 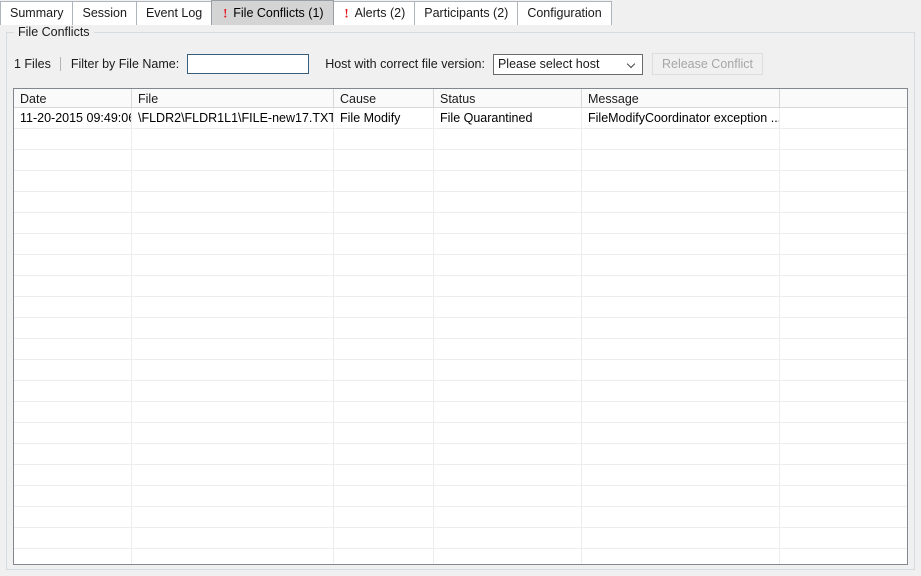 I want to click on column-header-file: File, so click(x=233, y=98).